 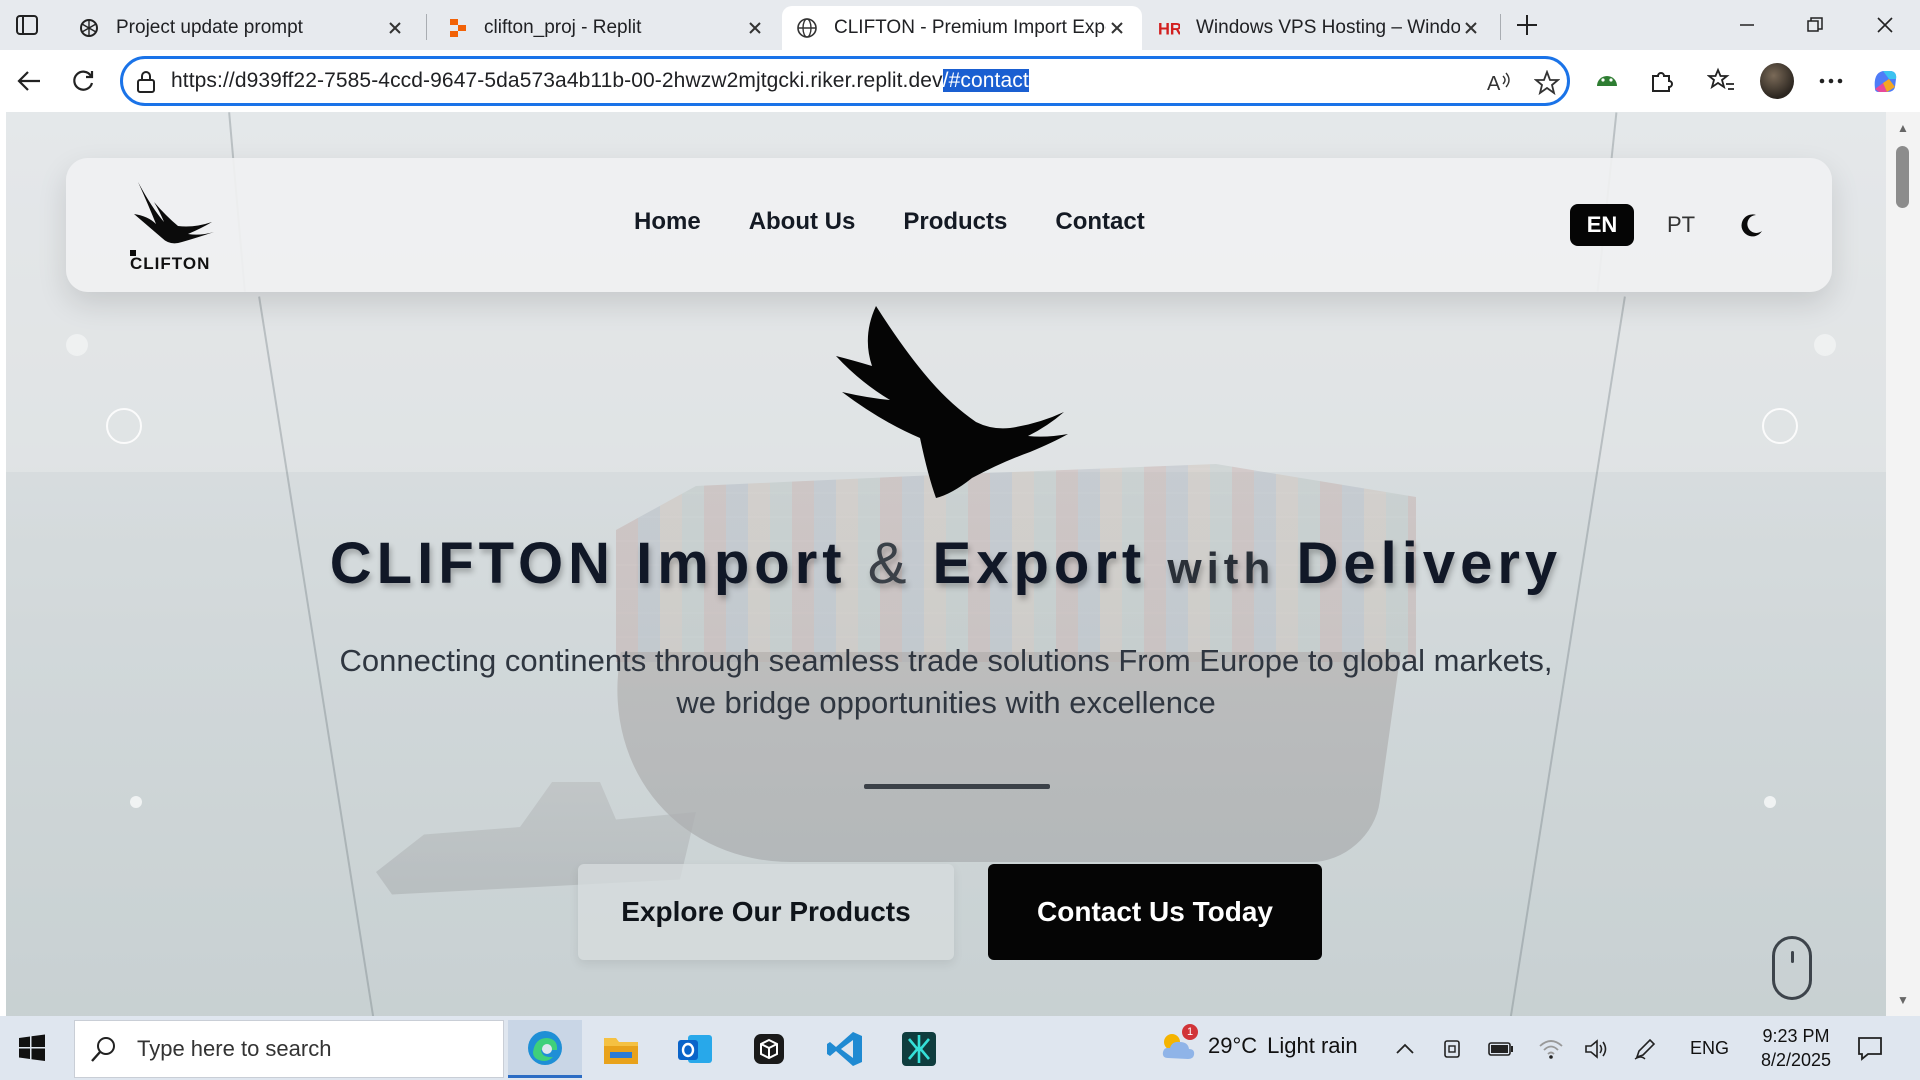 What do you see at coordinates (1681, 225) in the screenshot?
I see `language-pt-button: PT` at bounding box center [1681, 225].